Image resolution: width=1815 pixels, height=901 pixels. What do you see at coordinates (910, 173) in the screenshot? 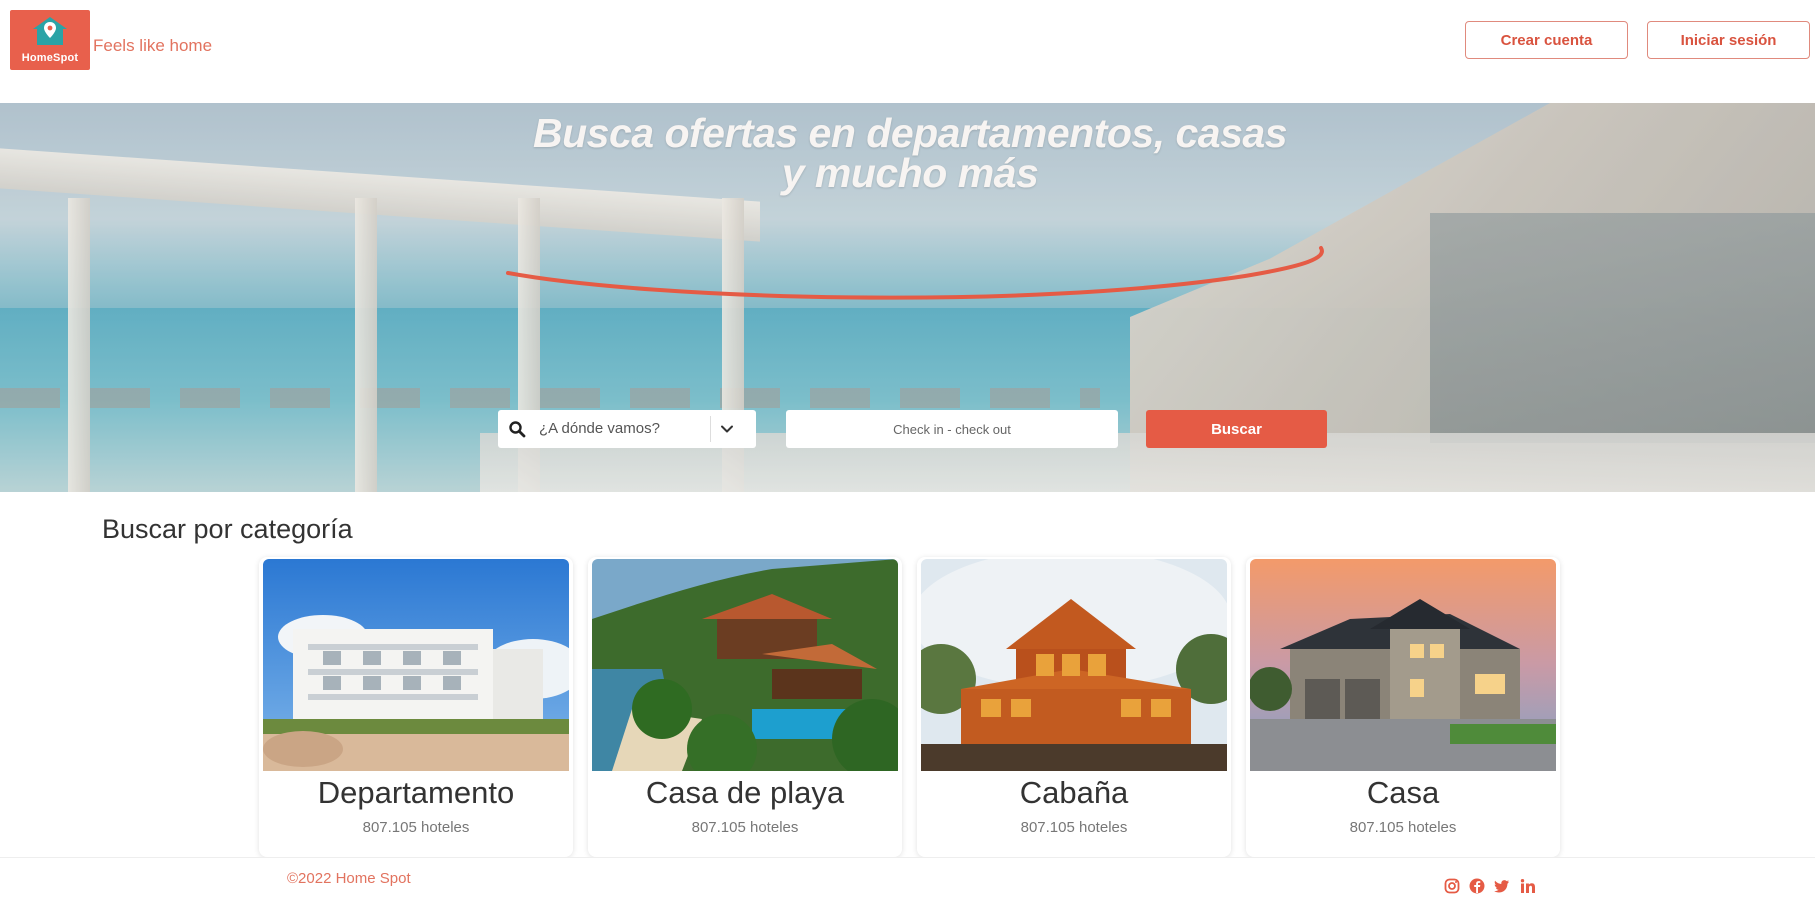
I see `hero-title-line2: y mucho más` at bounding box center [910, 173].